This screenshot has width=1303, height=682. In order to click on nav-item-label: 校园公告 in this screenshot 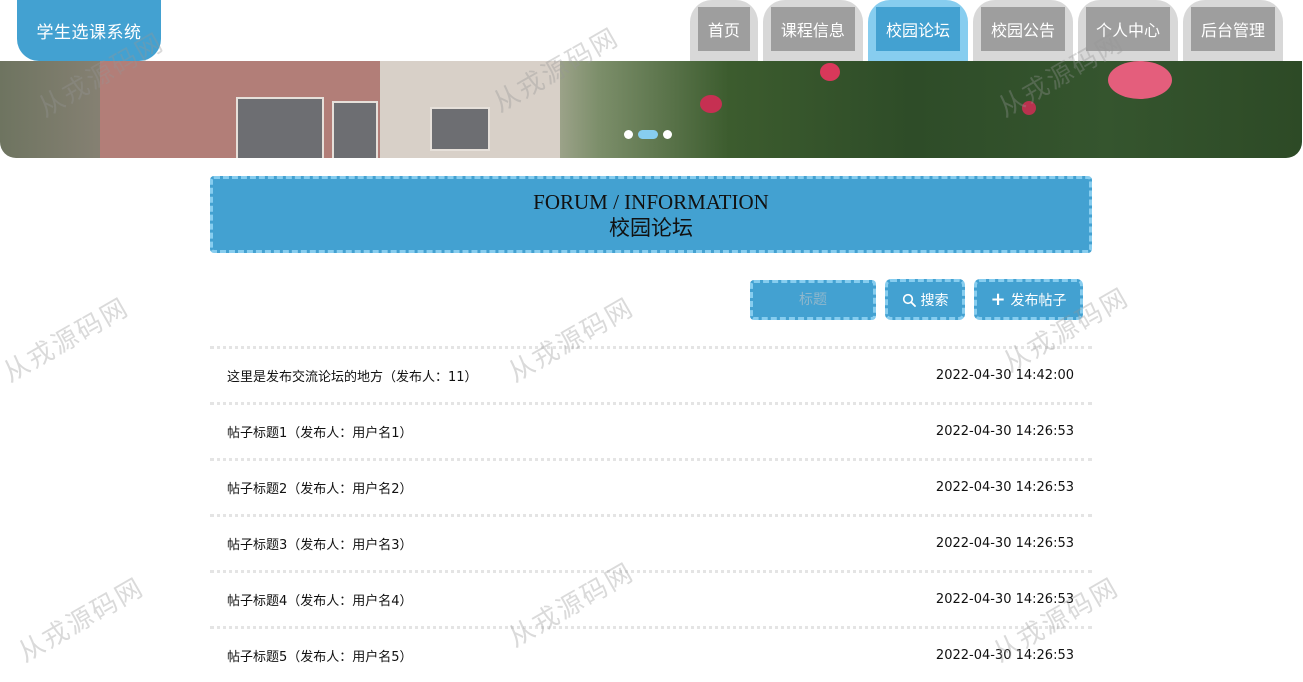, I will do `click(1022, 29)`.